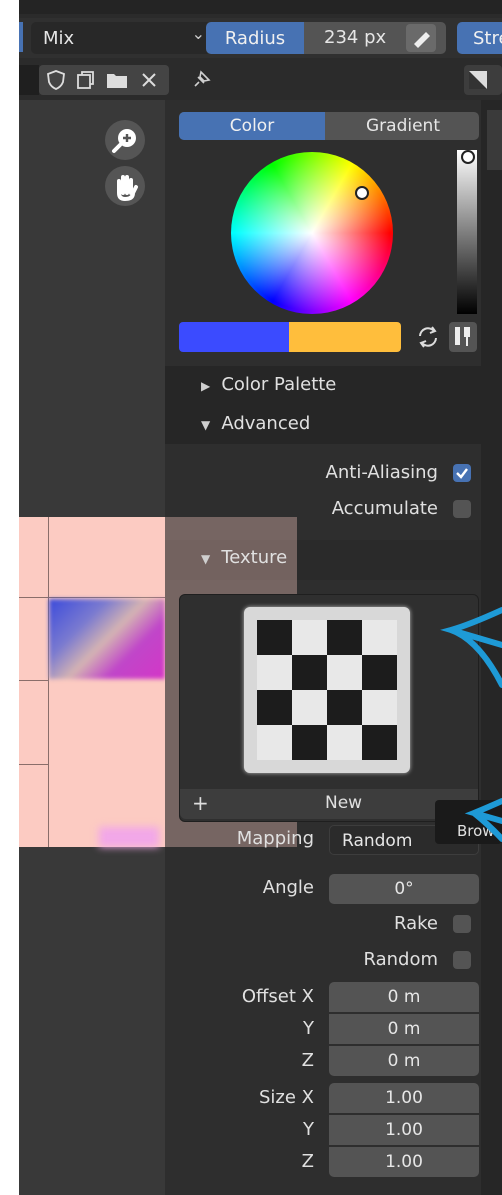  What do you see at coordinates (266, 423) in the screenshot?
I see `section-advanced-label: Advanced` at bounding box center [266, 423].